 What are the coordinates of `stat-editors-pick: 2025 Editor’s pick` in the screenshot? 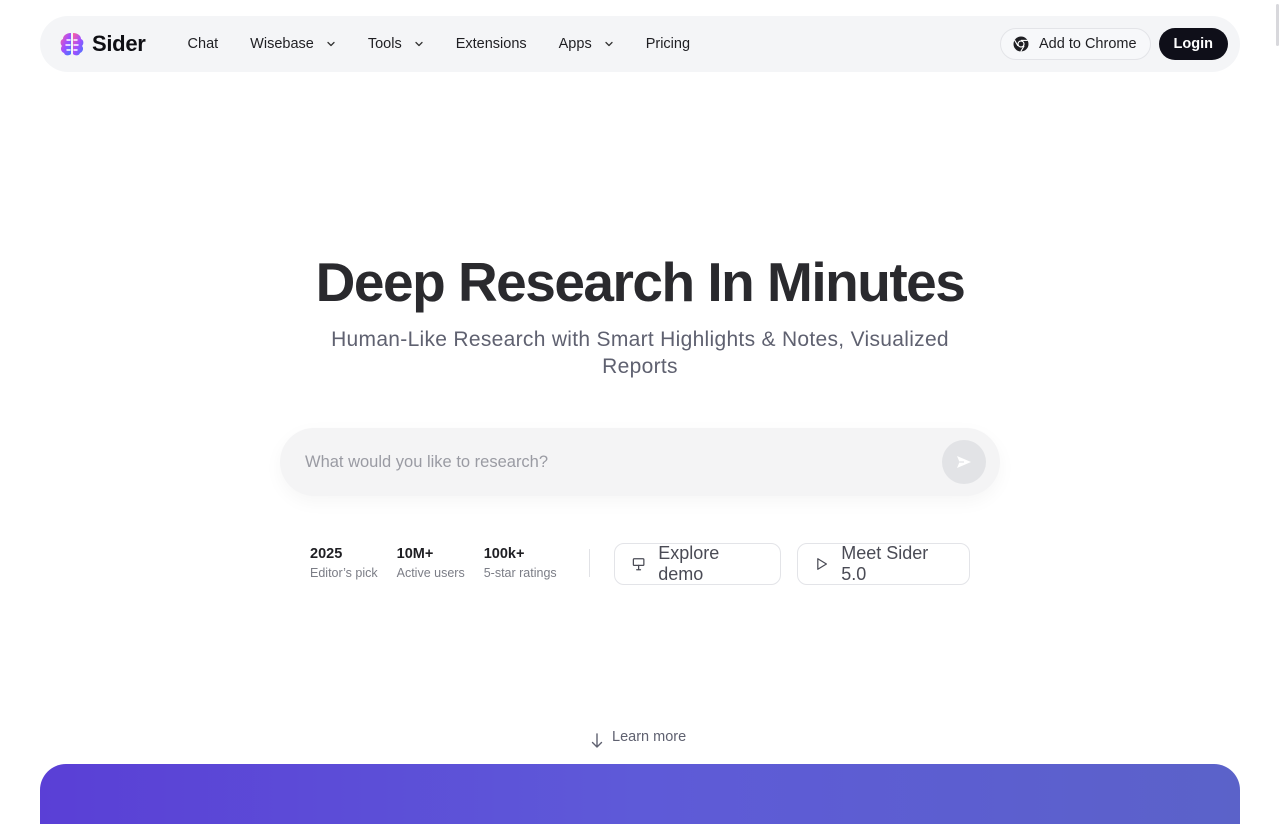 It's located at (344, 563).